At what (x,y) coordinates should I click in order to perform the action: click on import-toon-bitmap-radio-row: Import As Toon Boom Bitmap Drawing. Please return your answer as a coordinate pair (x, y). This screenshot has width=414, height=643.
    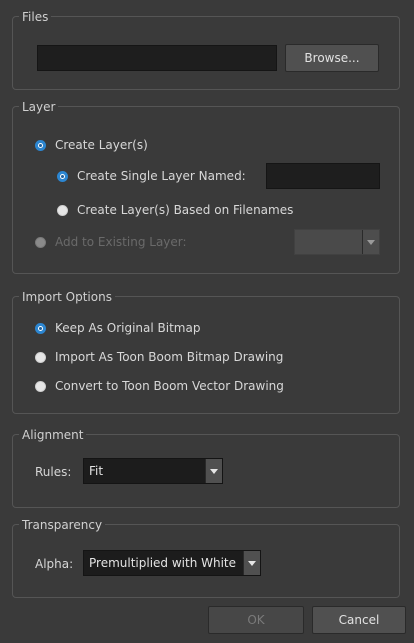
    Looking at the image, I should click on (159, 357).